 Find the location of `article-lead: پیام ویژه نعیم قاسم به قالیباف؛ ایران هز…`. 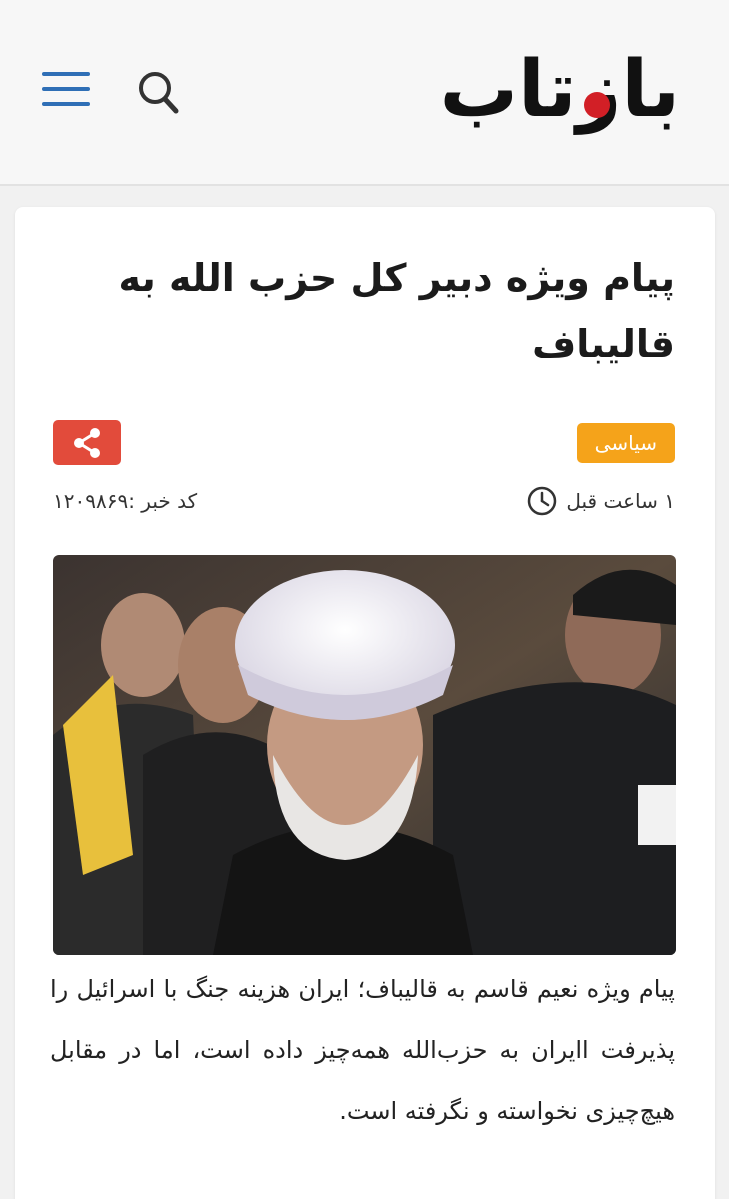

article-lead: پیام ویژه نعیم قاسم به قالیباف؛ ایران هز… is located at coordinates (362, 1050).